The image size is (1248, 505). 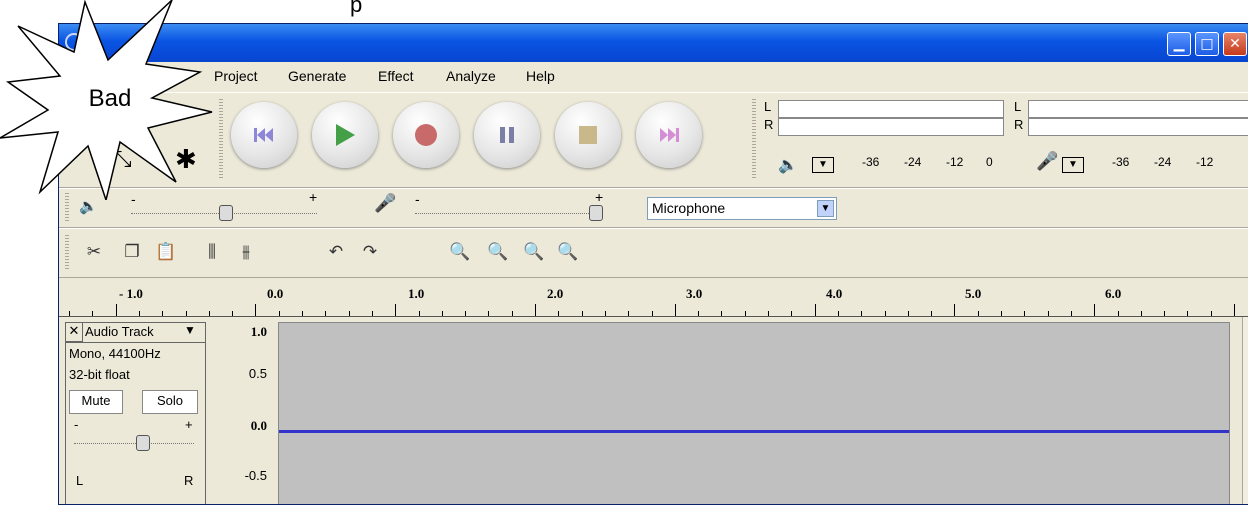 I want to click on input-volume-slider, so click(x=596, y=213).